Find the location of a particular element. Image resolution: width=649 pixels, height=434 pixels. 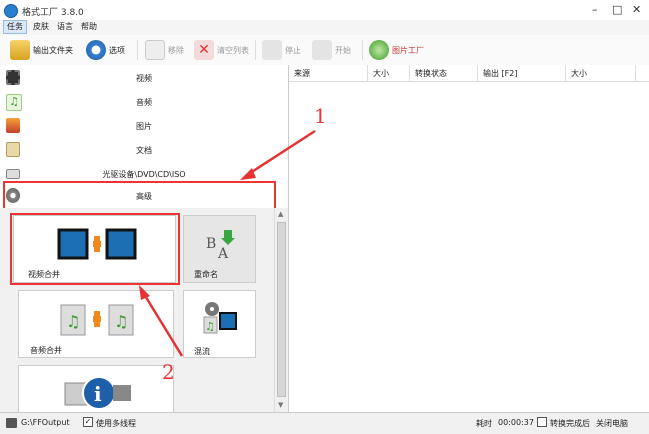

svg-text: B is located at coordinates (211, 244).